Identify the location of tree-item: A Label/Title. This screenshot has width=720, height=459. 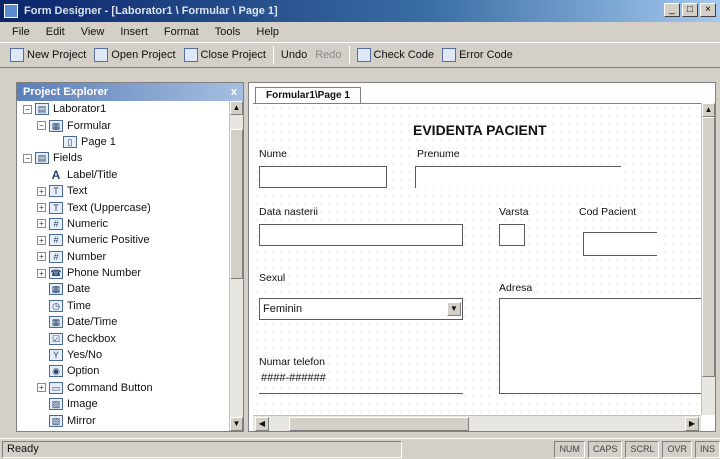
(123, 175).